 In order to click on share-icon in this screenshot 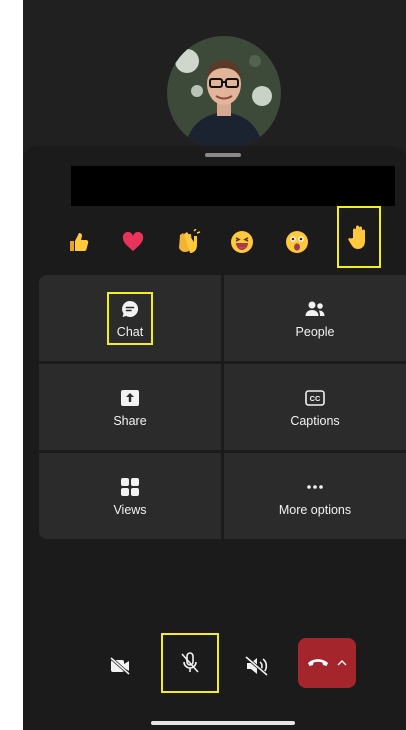, I will do `click(130, 398)`.